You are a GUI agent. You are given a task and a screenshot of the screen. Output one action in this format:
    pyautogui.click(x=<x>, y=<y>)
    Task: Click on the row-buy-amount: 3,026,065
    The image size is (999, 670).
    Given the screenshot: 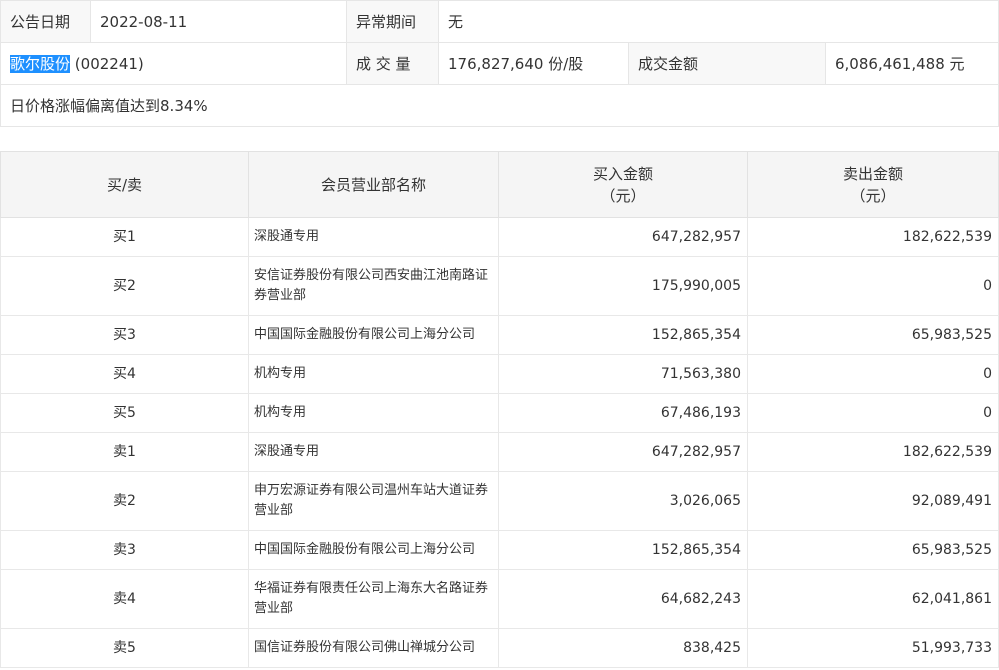 What is the action you would take?
    pyautogui.click(x=623, y=501)
    